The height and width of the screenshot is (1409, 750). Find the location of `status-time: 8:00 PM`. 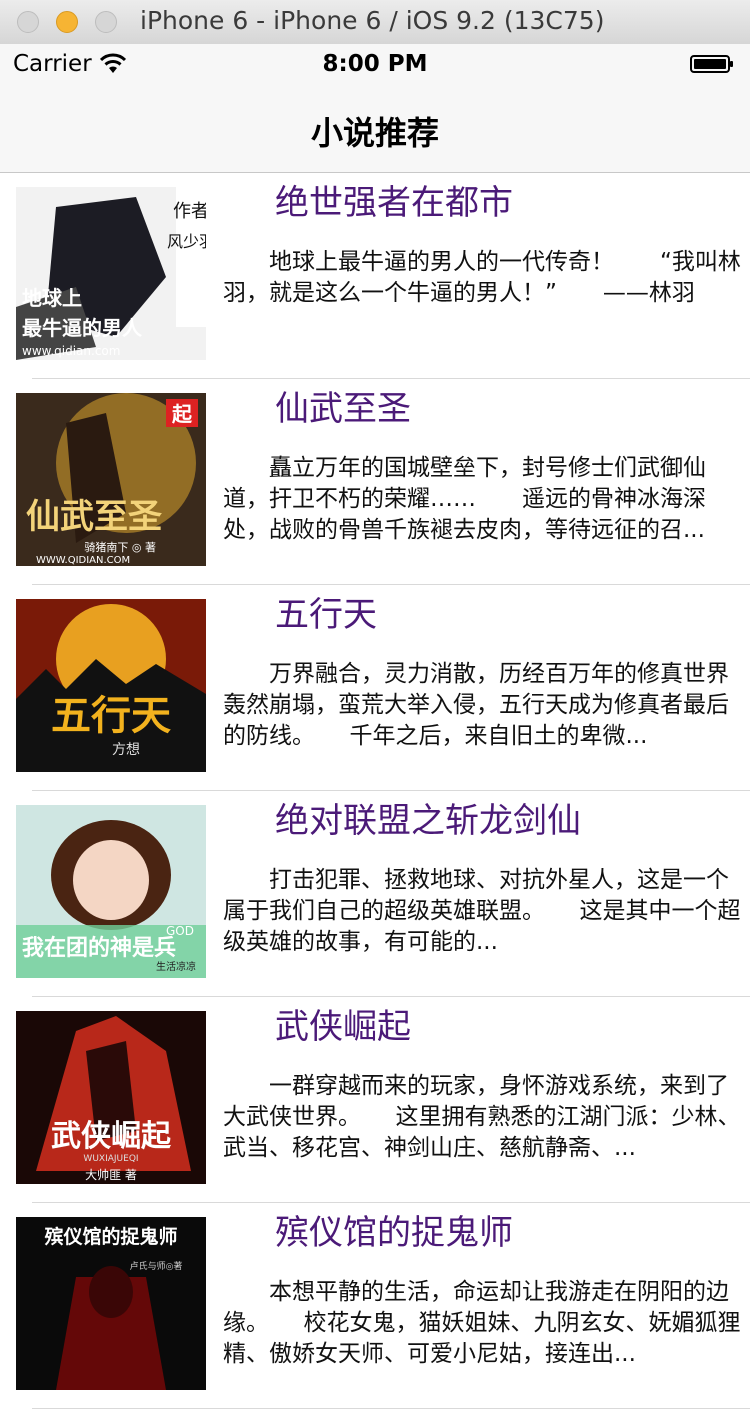

status-time: 8:00 PM is located at coordinates (375, 64).